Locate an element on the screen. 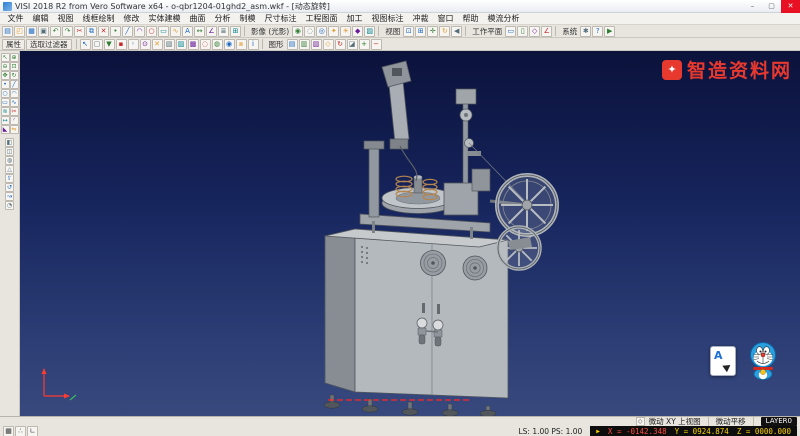 The height and width of the screenshot is (436, 800). arc-tool-icon: ◠ is located at coordinates (14, 93).